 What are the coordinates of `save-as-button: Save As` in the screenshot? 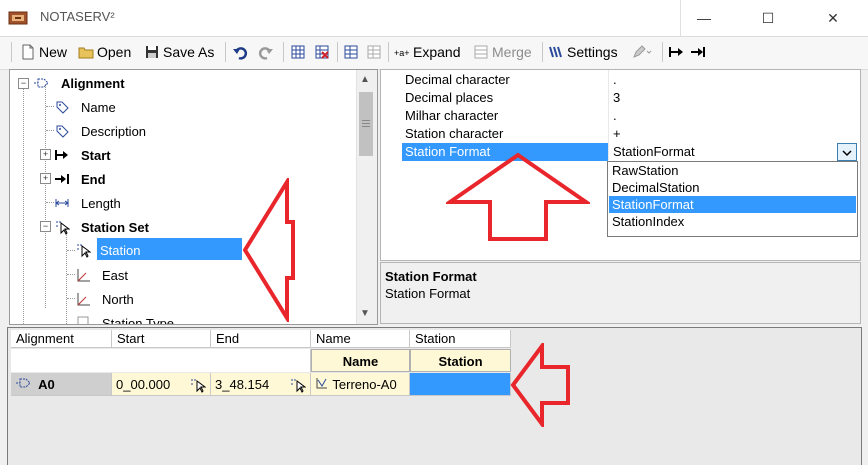 It's located at (179, 52).